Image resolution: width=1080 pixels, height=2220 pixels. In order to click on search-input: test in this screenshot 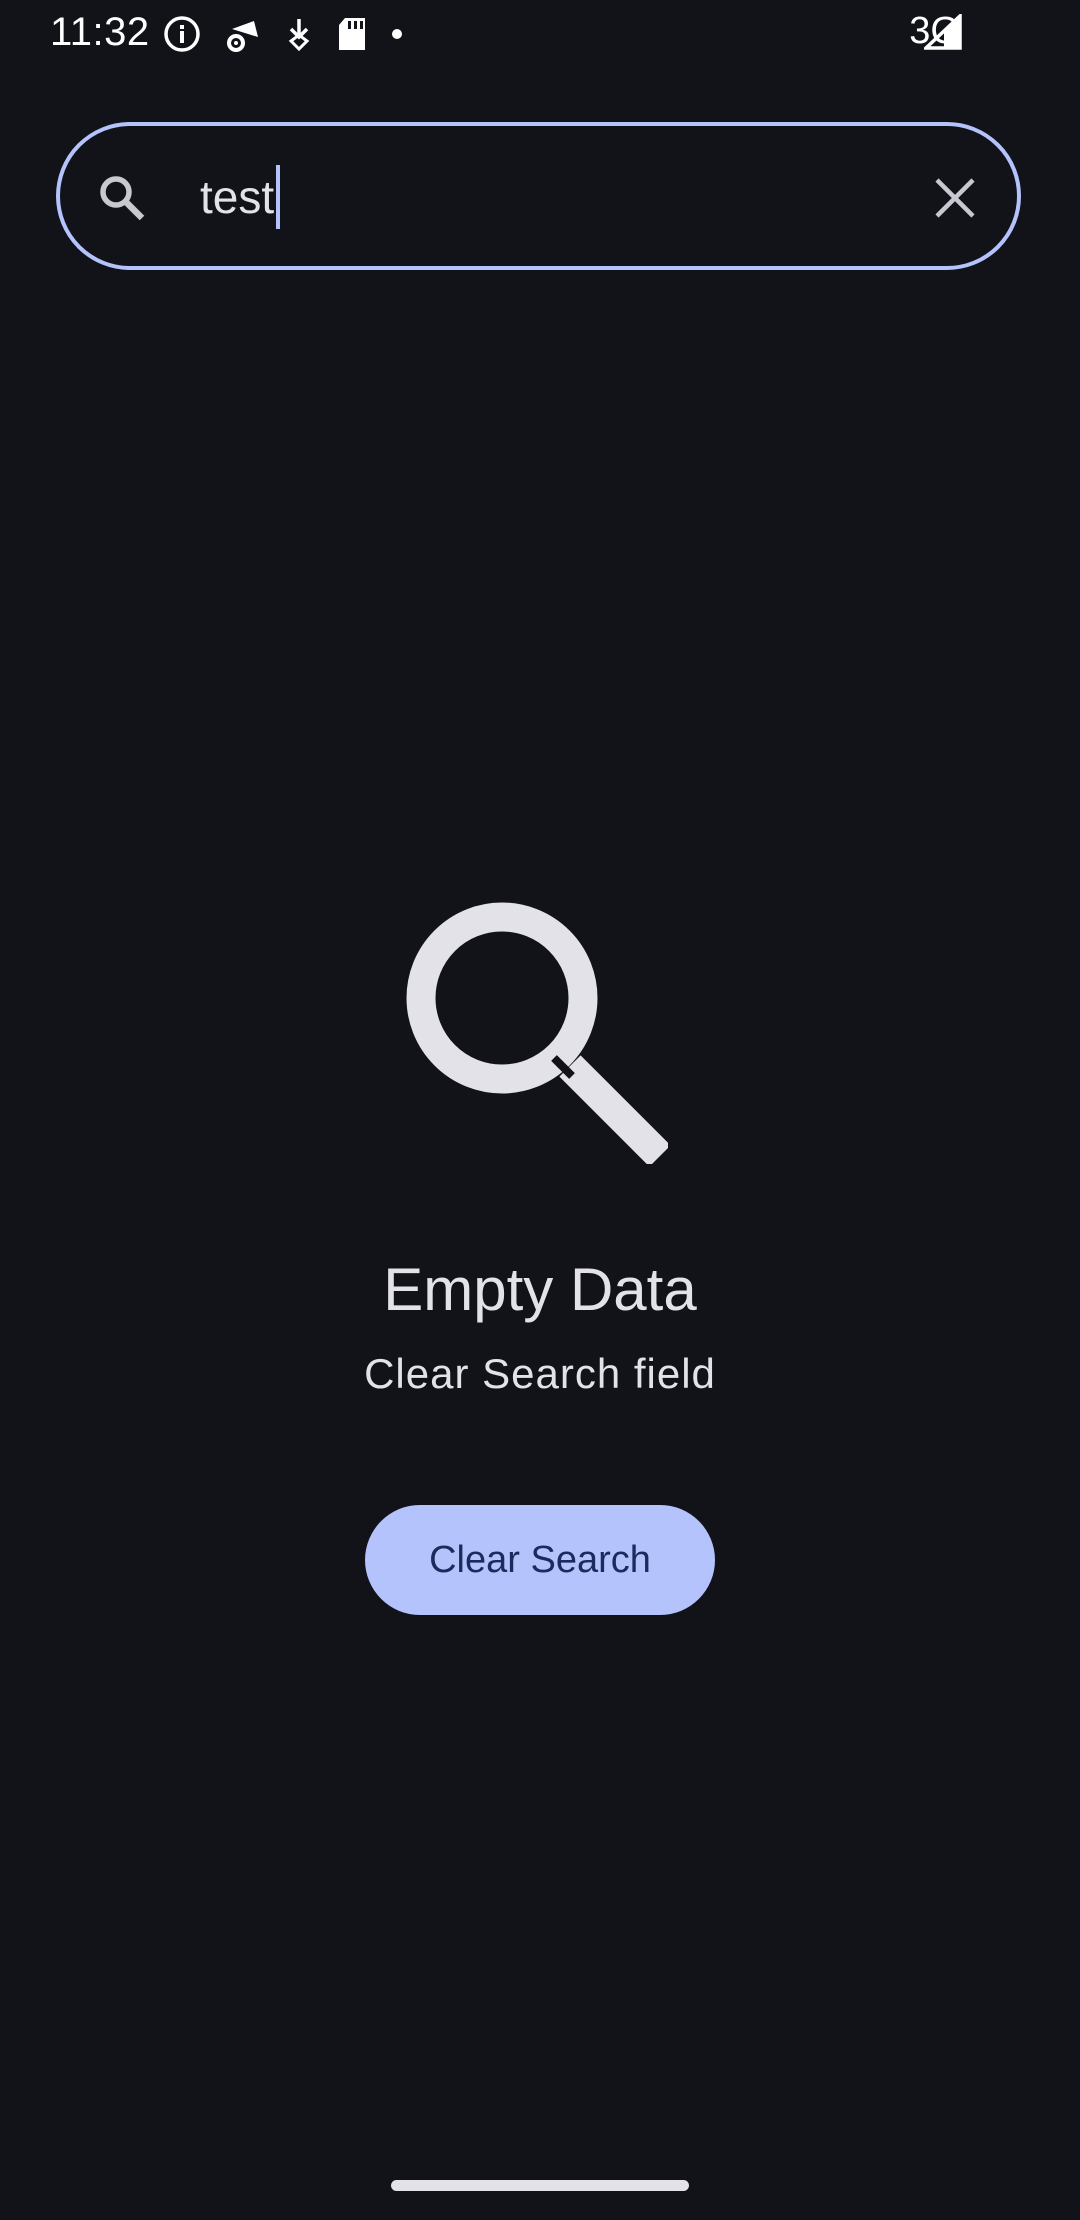, I will do `click(240, 197)`.